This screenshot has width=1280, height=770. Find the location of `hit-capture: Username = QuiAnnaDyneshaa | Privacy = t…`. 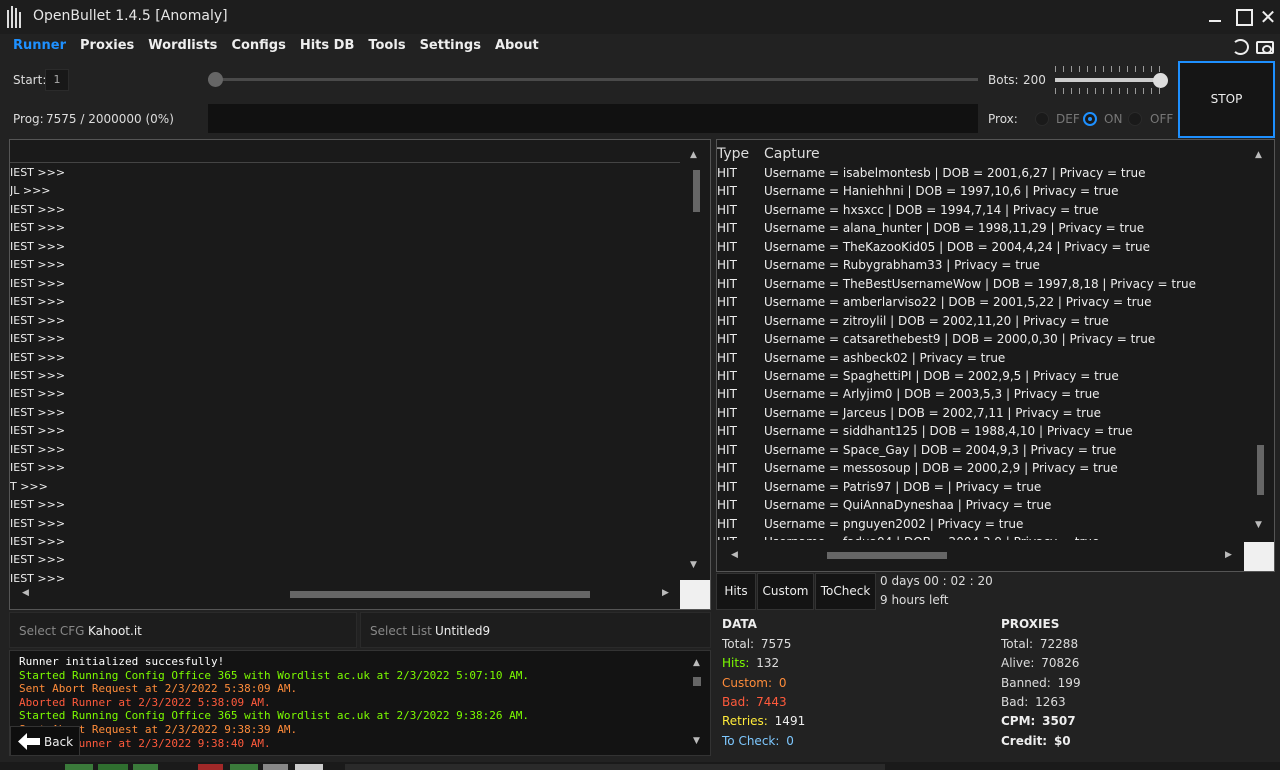

hit-capture: Username = QuiAnnaDyneshaa | Privacy = t… is located at coordinates (908, 505).